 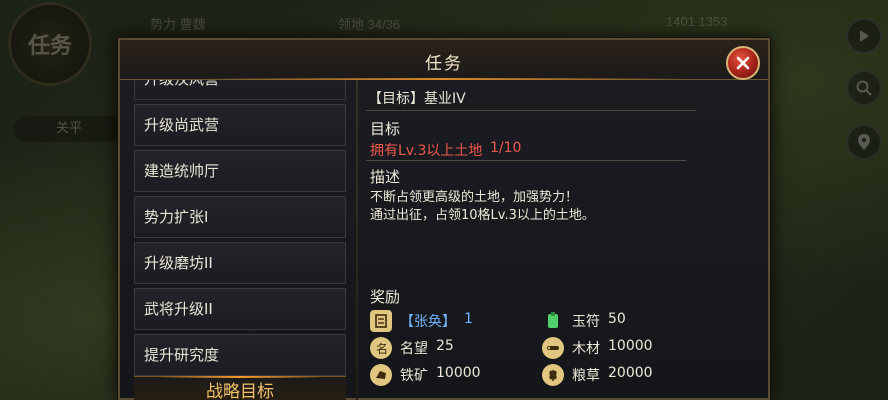 I want to click on iron-ore-icon, so click(x=381, y=375).